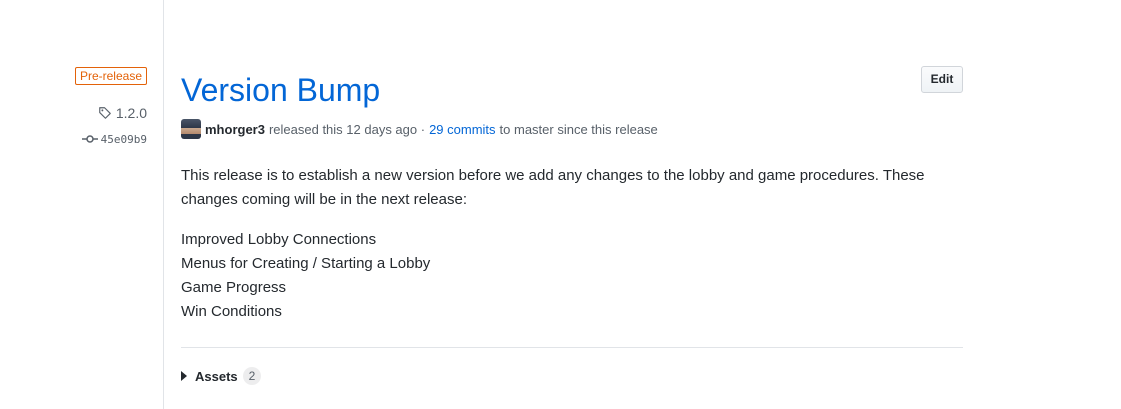 Image resolution: width=1121 pixels, height=409 pixels. Describe the element at coordinates (572, 347) in the screenshot. I see `divider` at that location.